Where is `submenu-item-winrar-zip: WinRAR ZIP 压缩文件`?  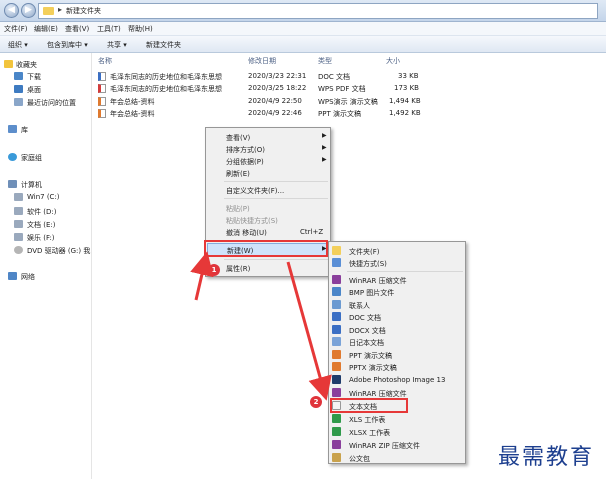 submenu-item-winrar-zip: WinRAR ZIP 压缩文件 is located at coordinates (397, 445).